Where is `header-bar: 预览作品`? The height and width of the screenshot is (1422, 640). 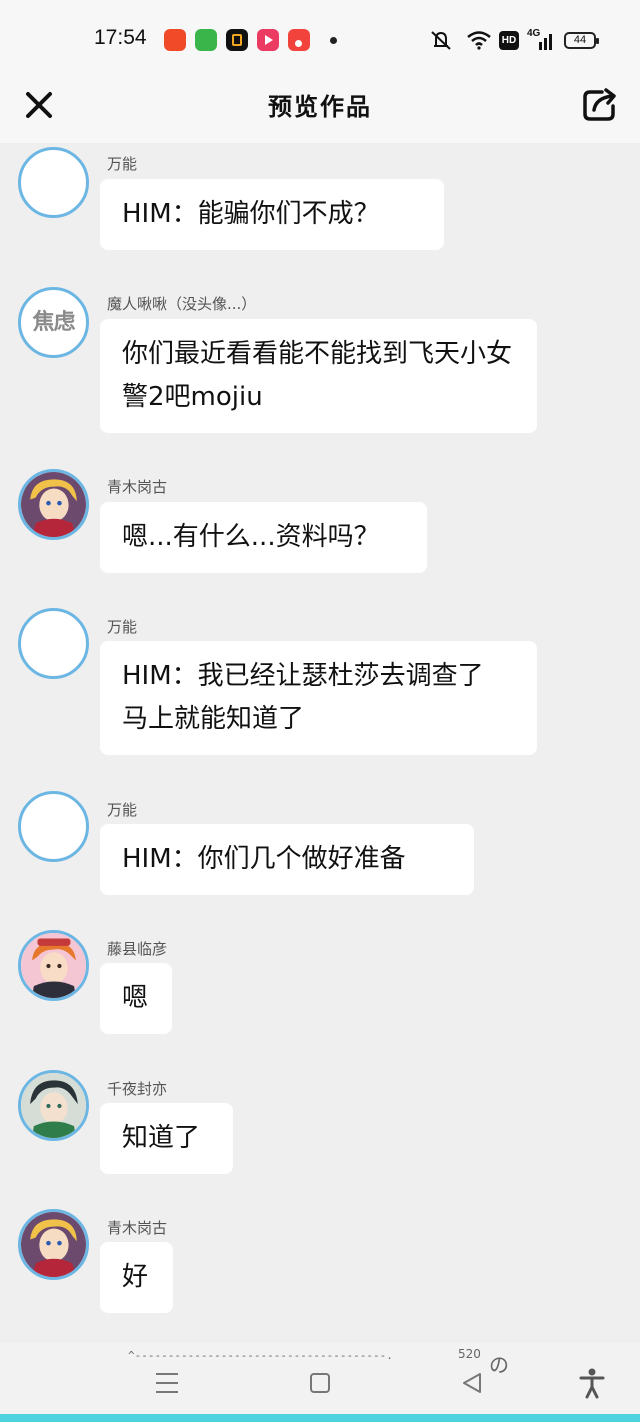 header-bar: 预览作品 is located at coordinates (320, 107).